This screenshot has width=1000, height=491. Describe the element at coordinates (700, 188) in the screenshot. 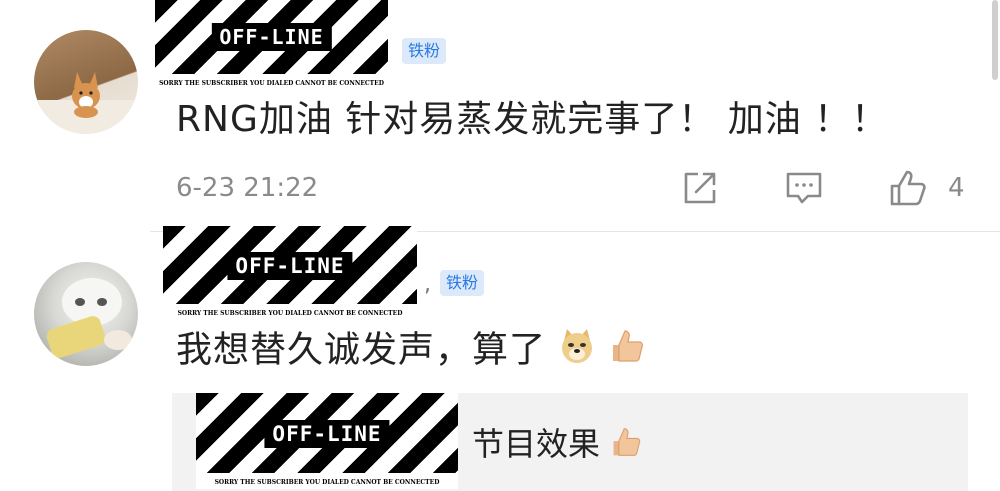

I see `share-icon` at that location.